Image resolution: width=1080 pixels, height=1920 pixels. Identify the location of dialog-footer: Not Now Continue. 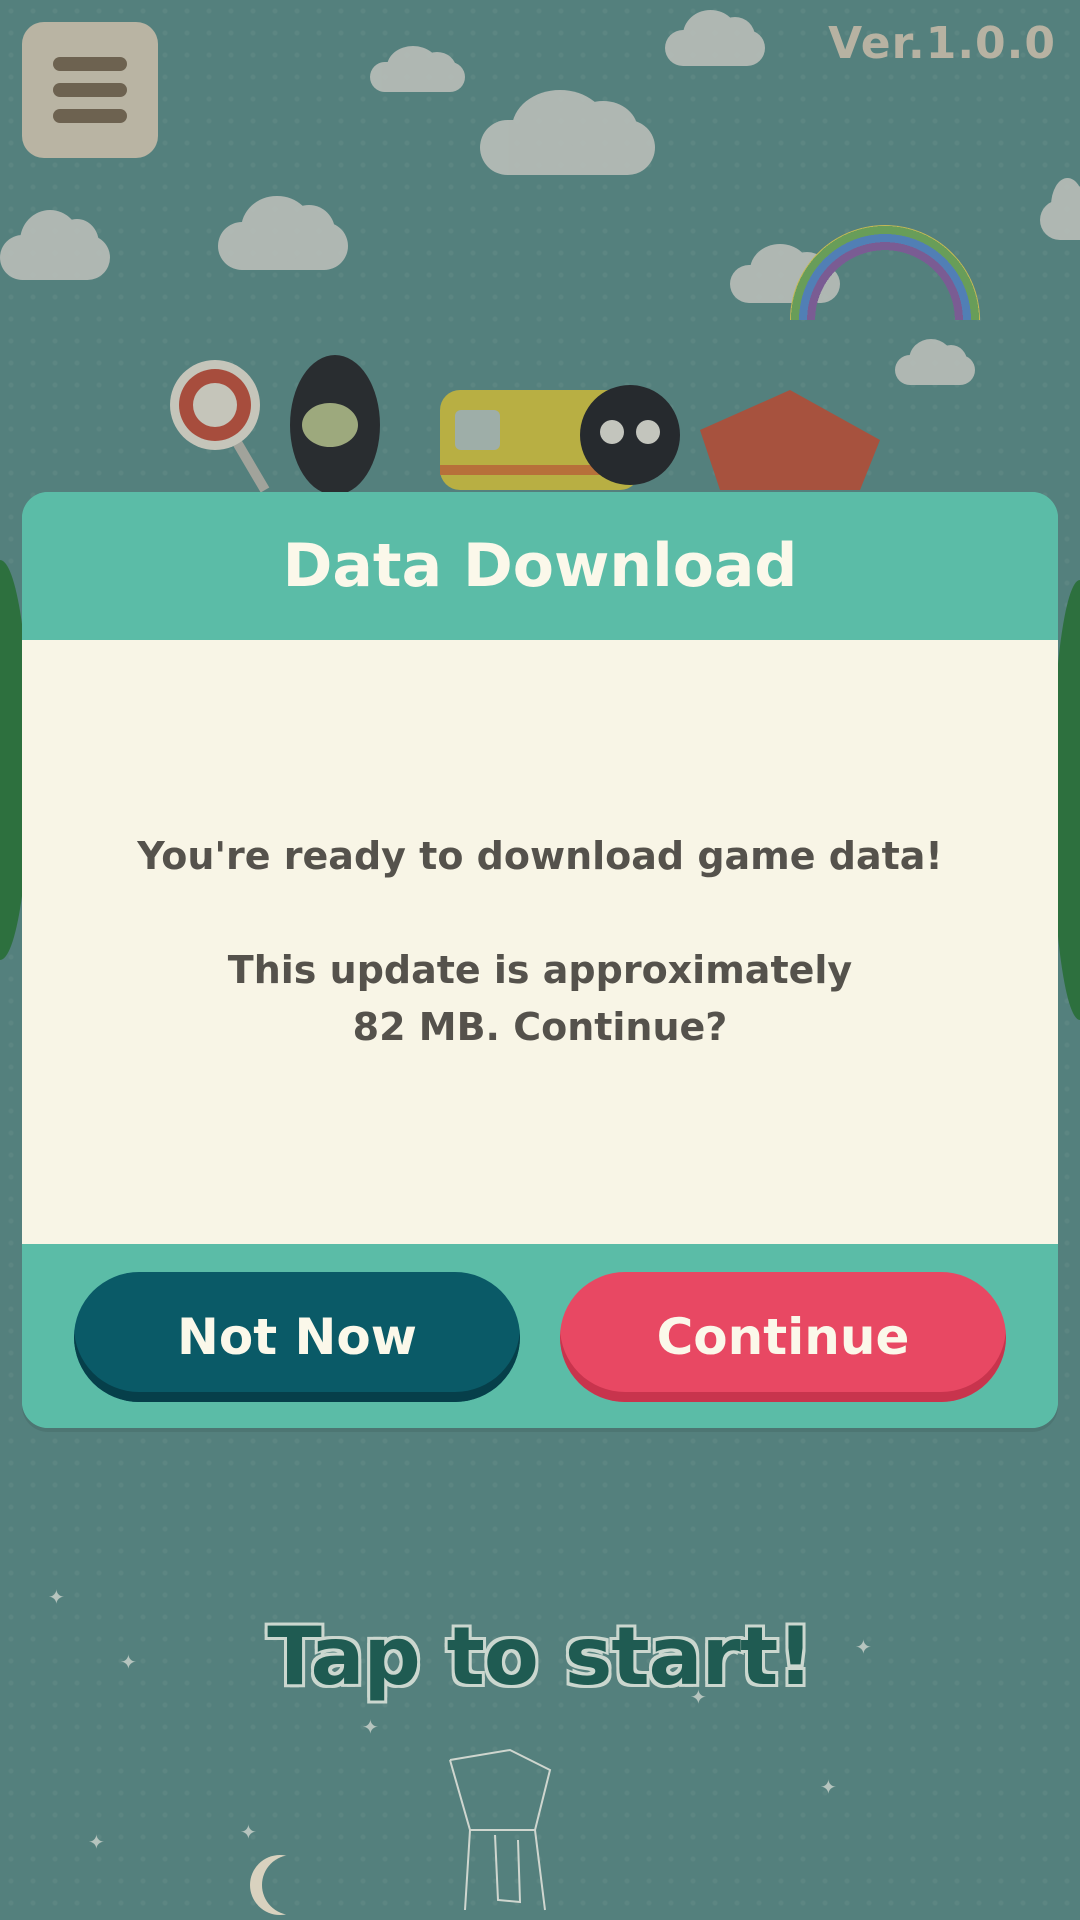
(540, 1336).